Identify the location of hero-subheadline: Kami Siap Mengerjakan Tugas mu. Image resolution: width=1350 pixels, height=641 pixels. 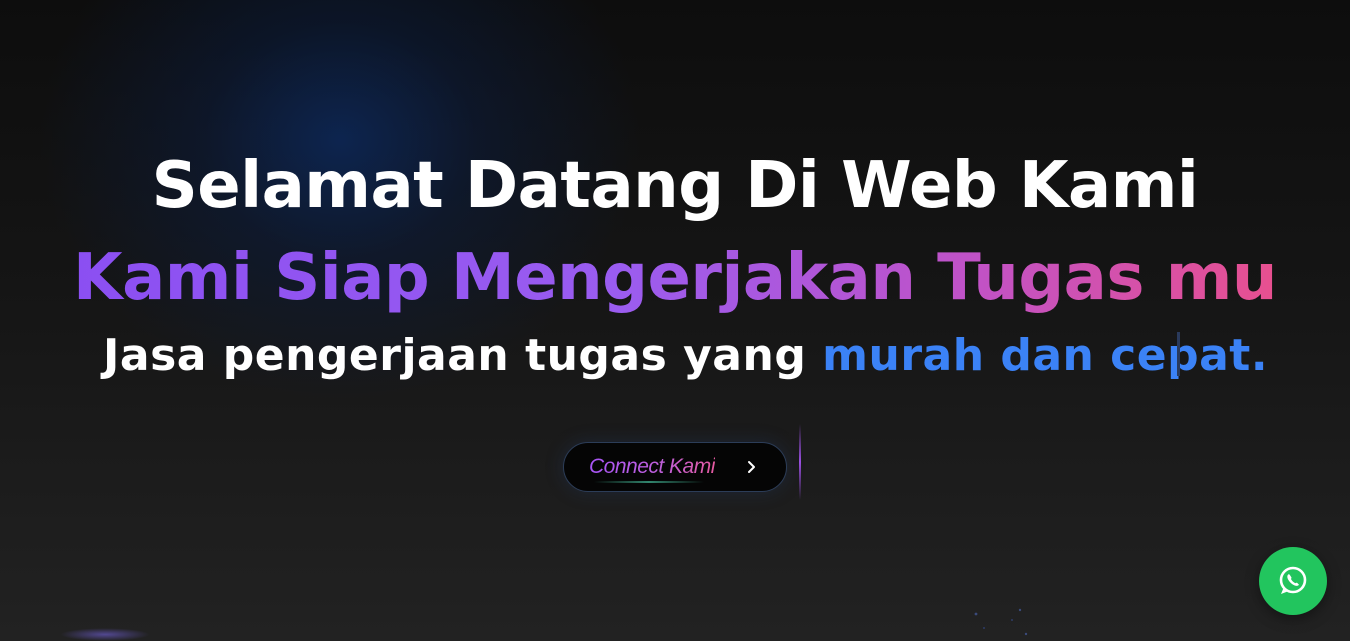
(675, 278).